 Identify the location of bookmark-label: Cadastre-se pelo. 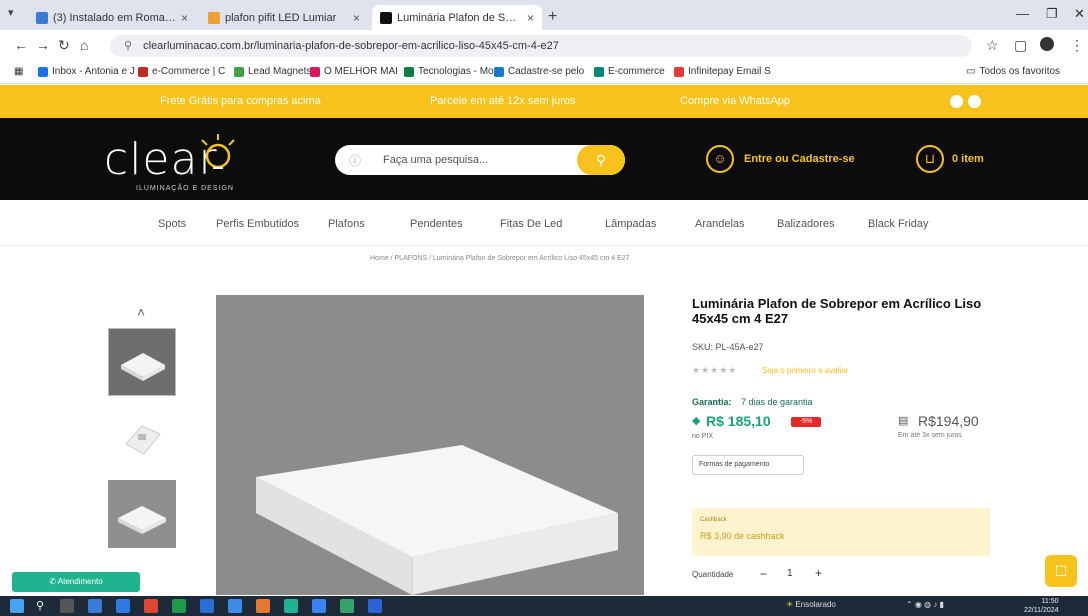
(546, 71).